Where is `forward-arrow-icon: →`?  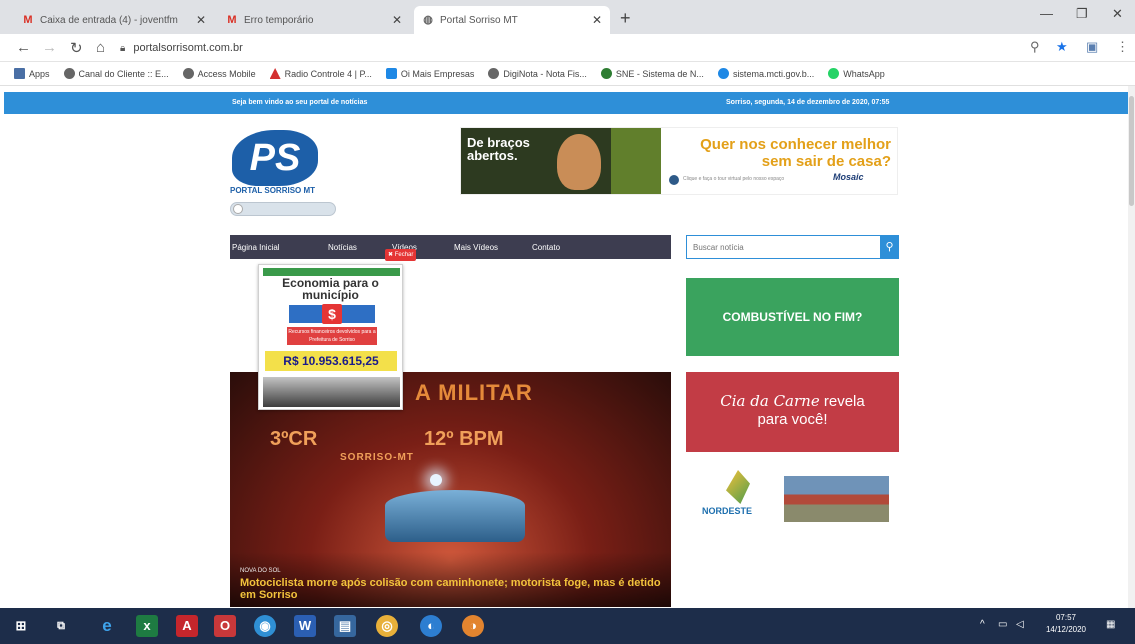
forward-arrow-icon: → is located at coordinates (49, 47).